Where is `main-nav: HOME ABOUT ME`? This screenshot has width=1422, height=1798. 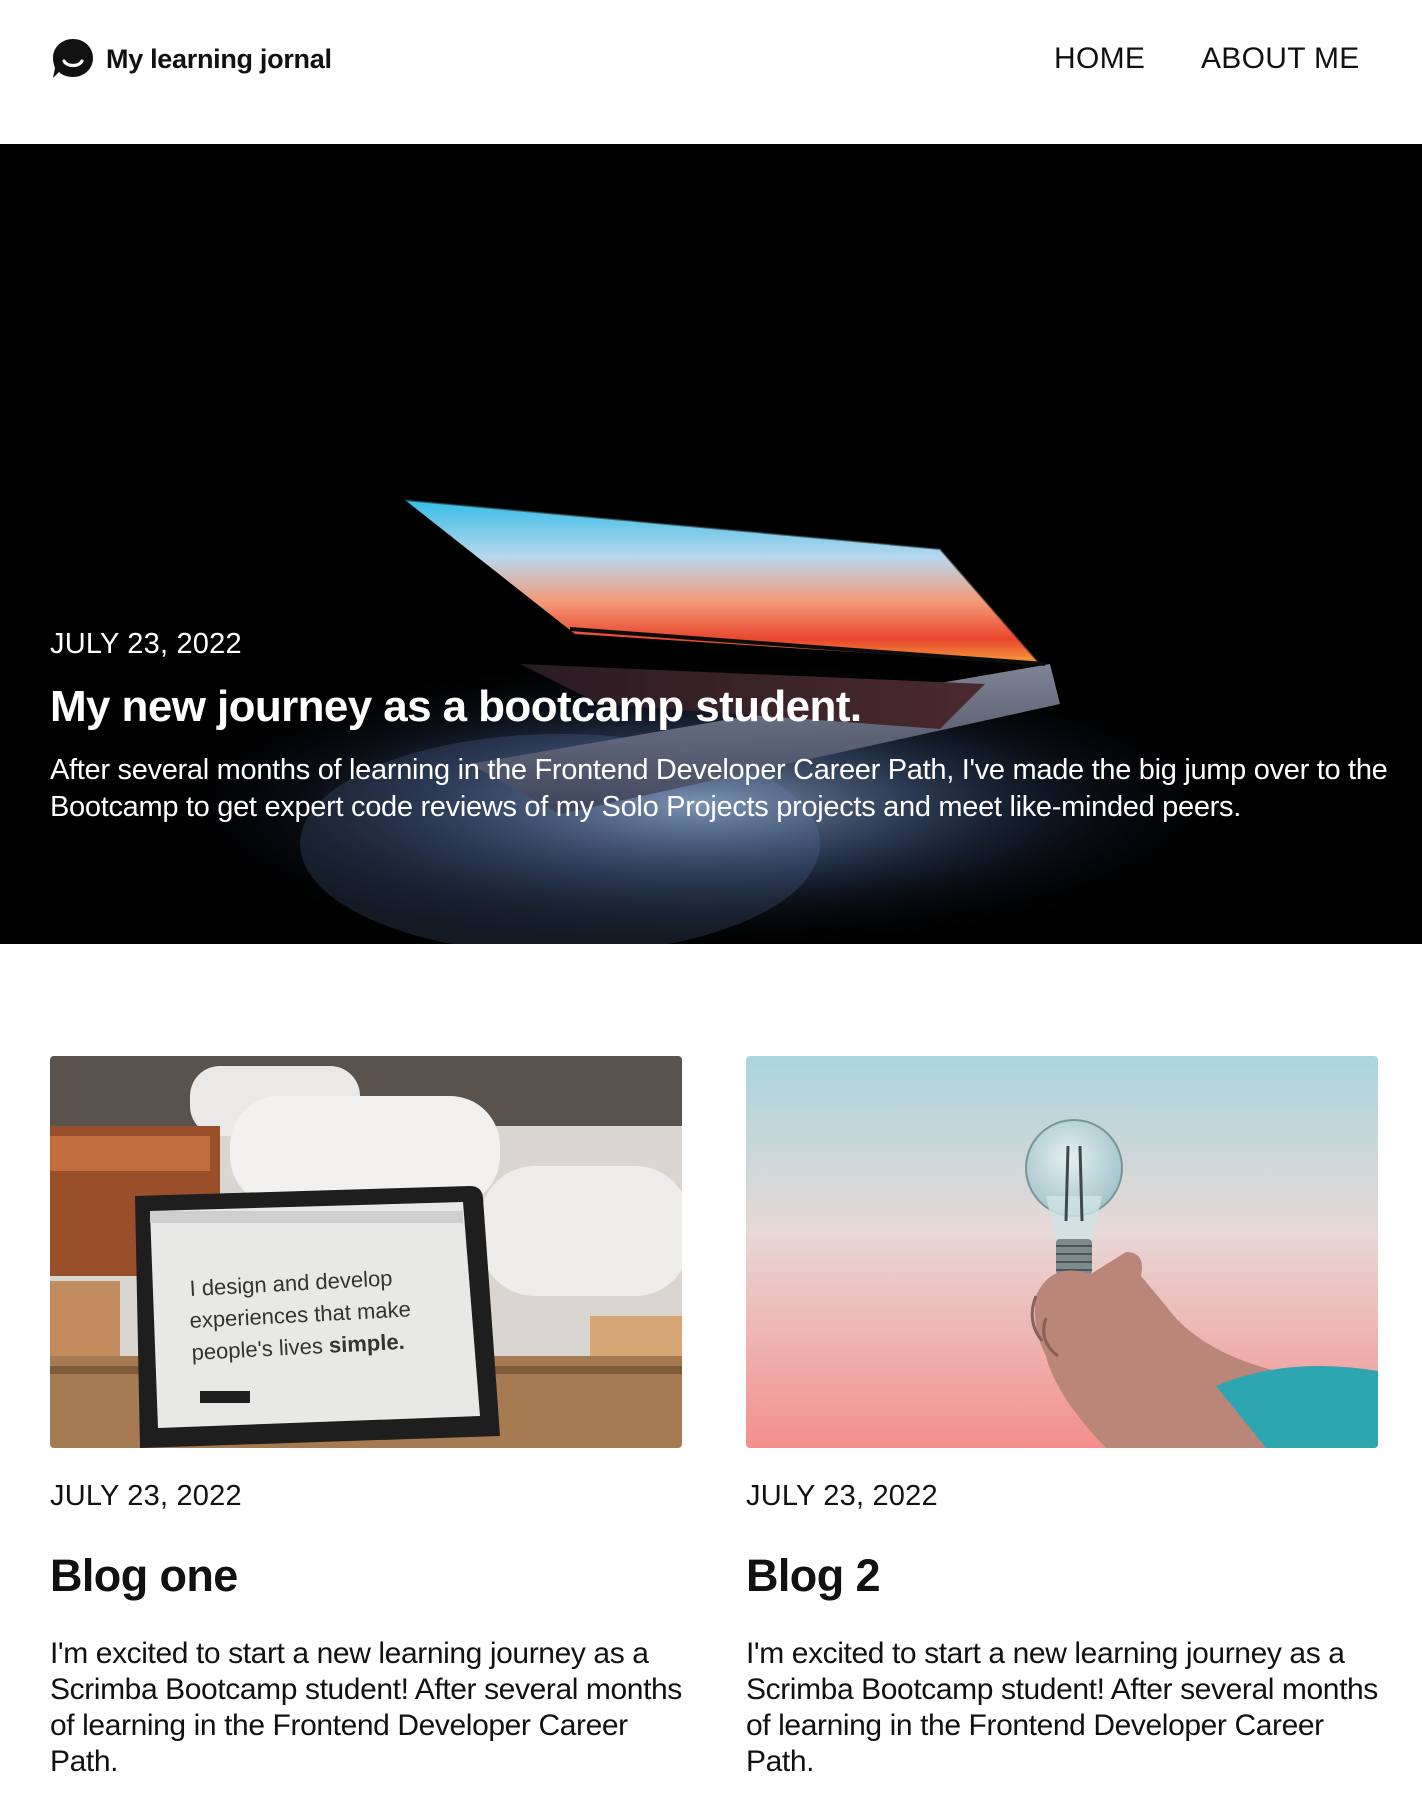
main-nav: HOME ABOUT ME is located at coordinates (711, 60).